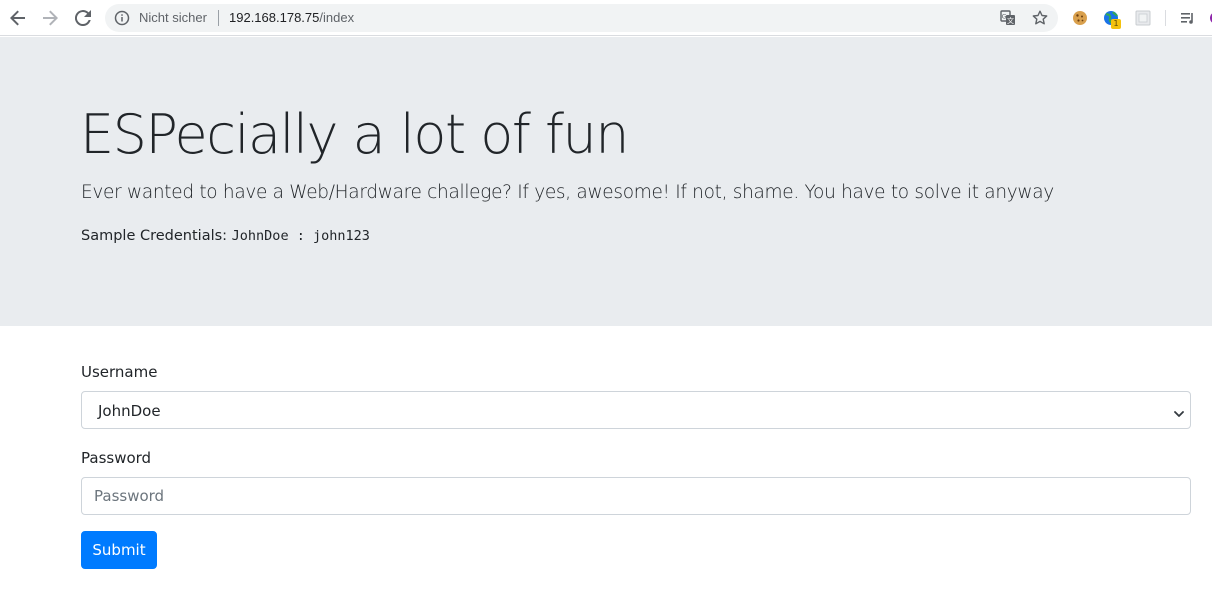  What do you see at coordinates (1188, 18) in the screenshot?
I see `media-queue-icon` at bounding box center [1188, 18].